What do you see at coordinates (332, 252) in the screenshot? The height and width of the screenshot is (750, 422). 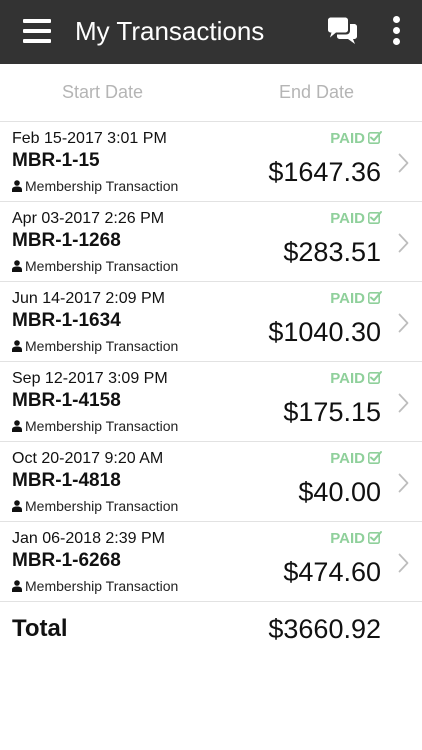 I see `transaction-amount: $283.51` at bounding box center [332, 252].